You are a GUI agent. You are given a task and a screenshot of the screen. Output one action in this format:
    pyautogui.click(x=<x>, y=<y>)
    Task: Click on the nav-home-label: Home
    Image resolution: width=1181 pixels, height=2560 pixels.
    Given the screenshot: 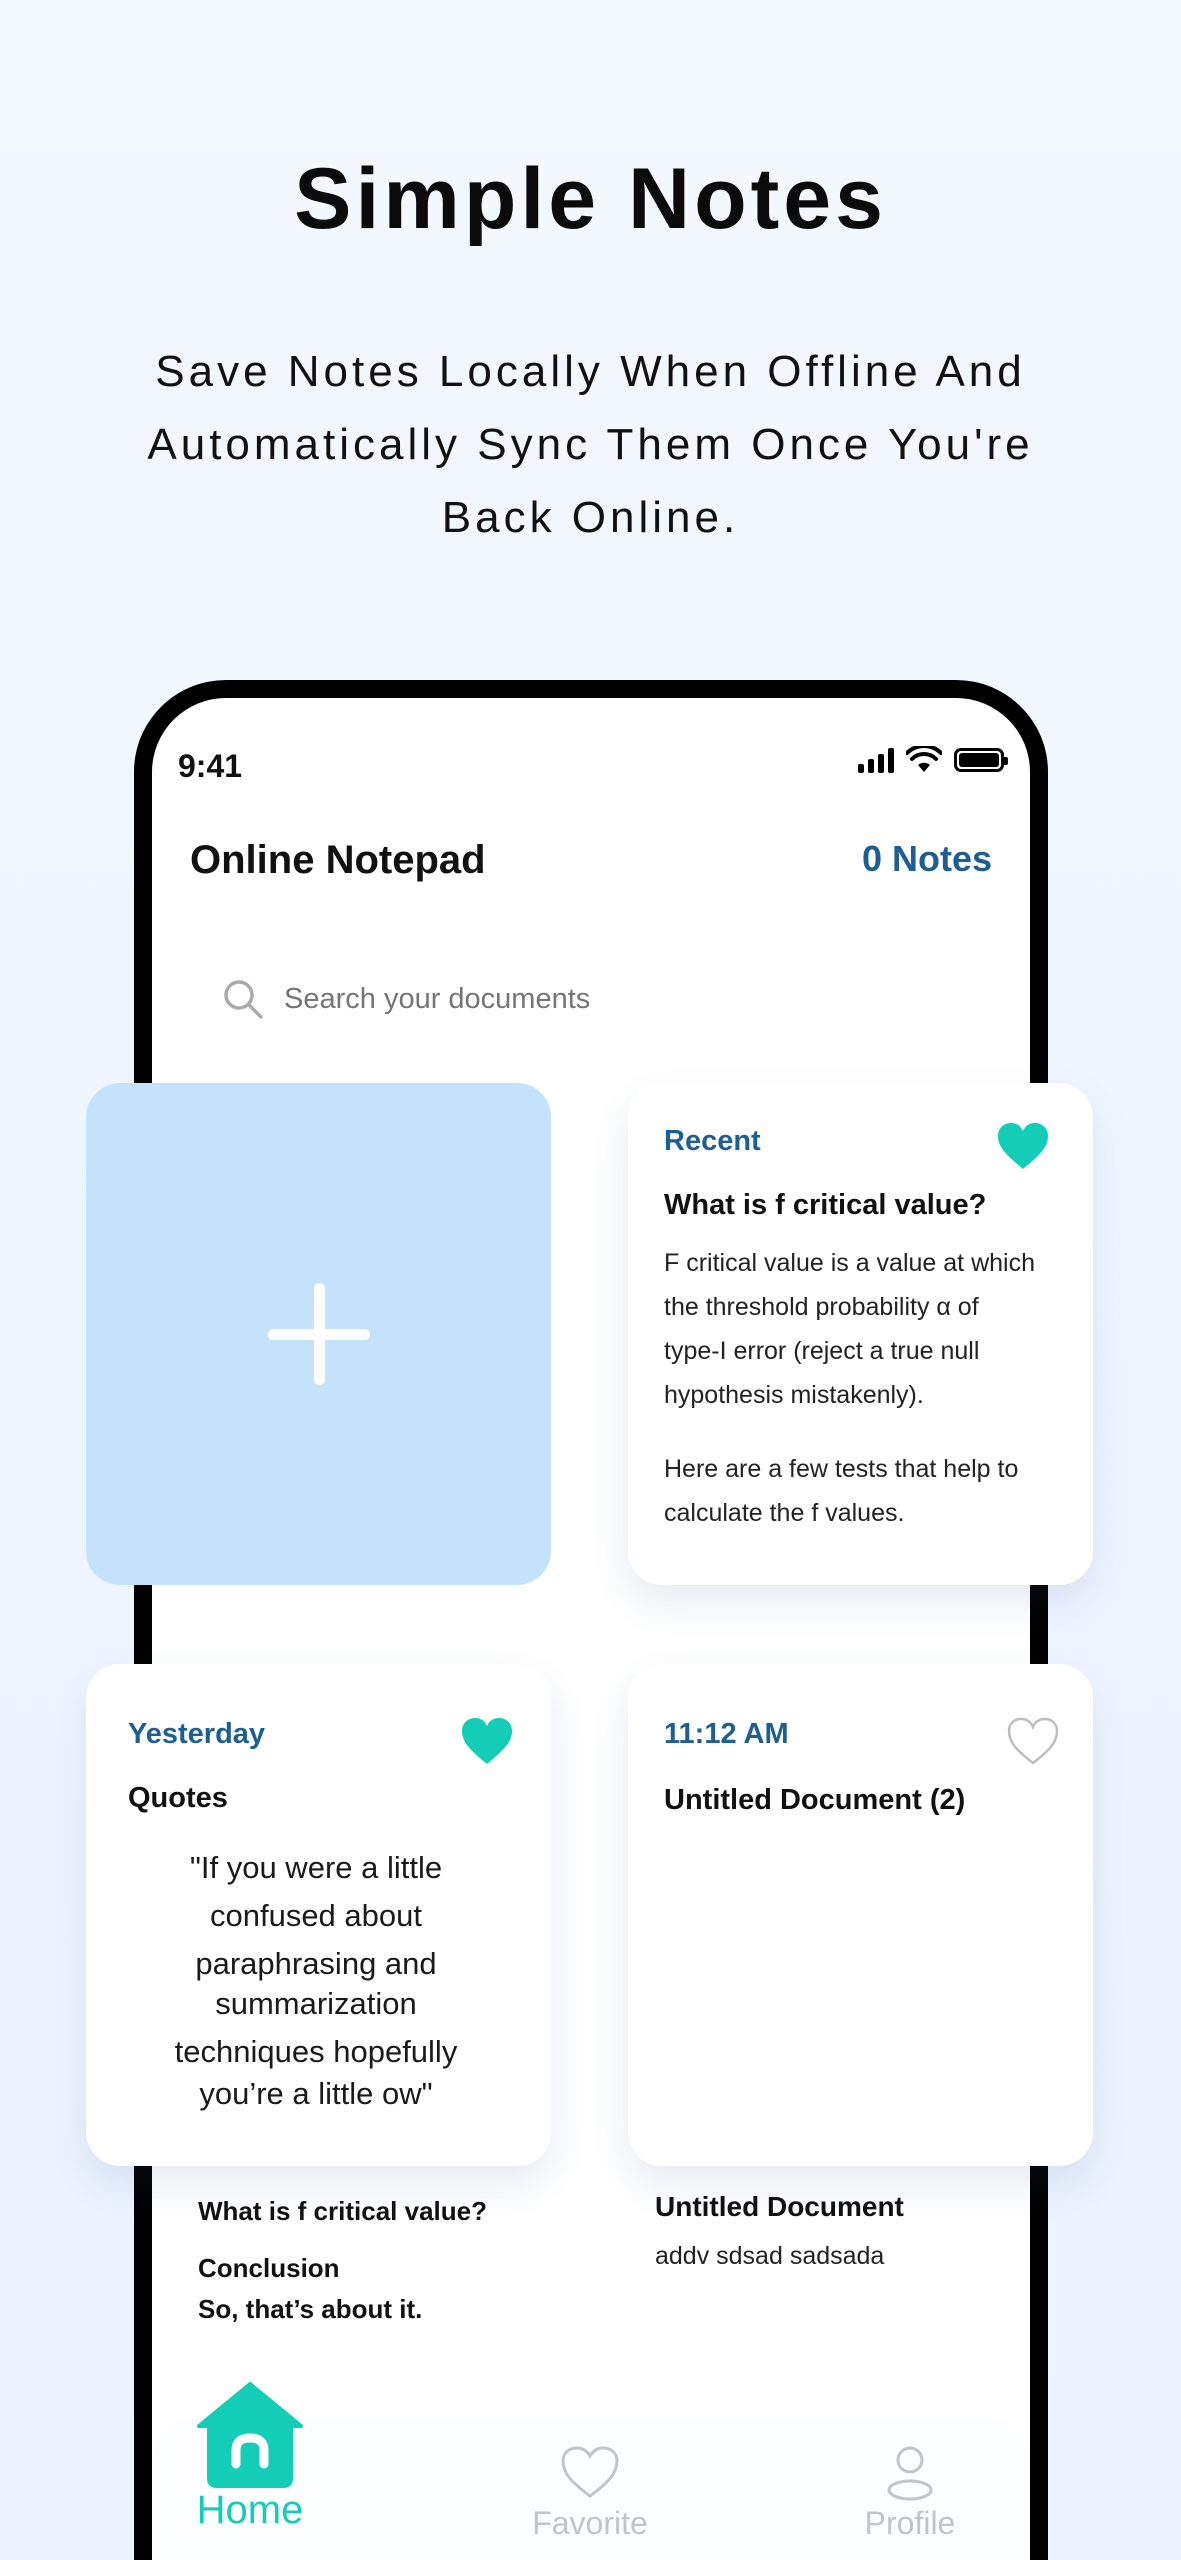 What is the action you would take?
    pyautogui.click(x=250, y=2510)
    